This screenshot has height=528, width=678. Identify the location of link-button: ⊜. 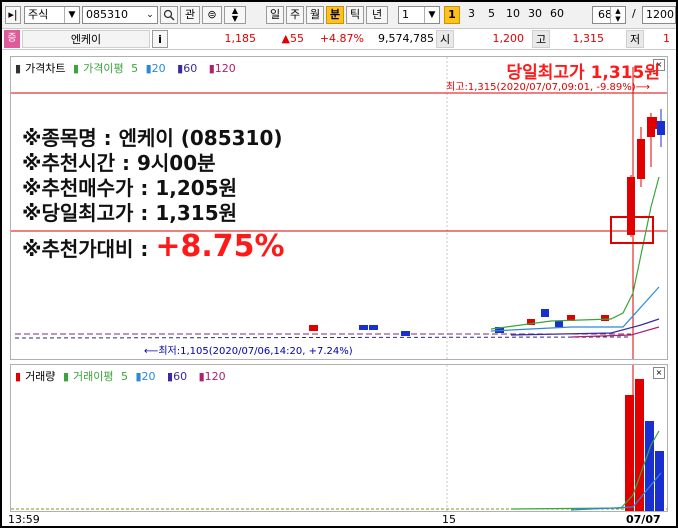
(212, 15).